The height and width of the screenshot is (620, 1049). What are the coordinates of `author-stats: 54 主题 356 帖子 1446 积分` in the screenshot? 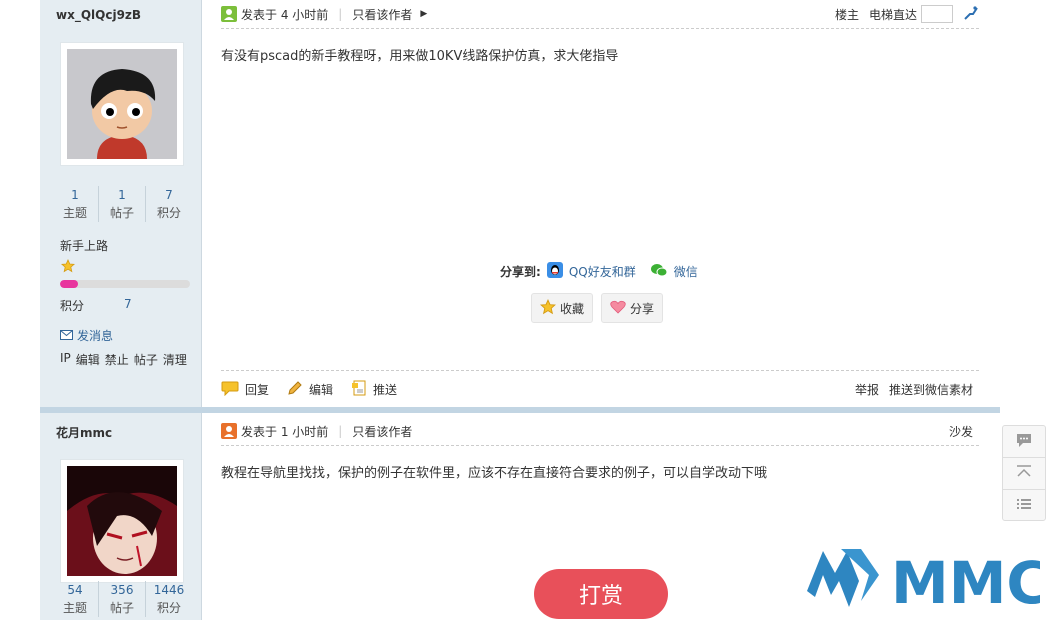 It's located at (122, 599).